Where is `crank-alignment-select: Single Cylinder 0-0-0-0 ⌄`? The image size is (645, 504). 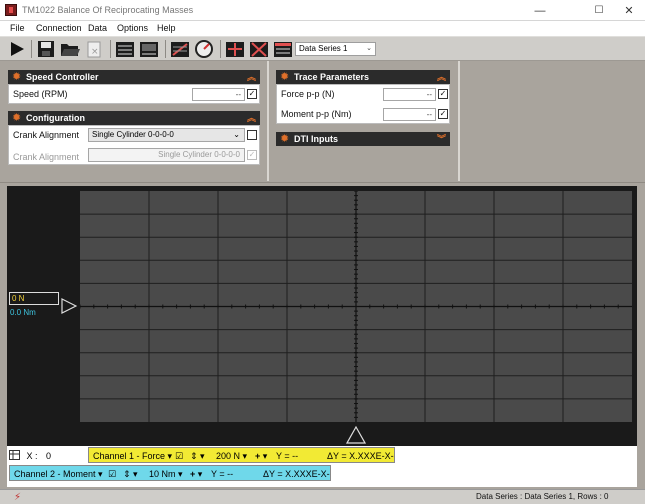 crank-alignment-select: Single Cylinder 0-0-0-0 ⌄ is located at coordinates (166, 135).